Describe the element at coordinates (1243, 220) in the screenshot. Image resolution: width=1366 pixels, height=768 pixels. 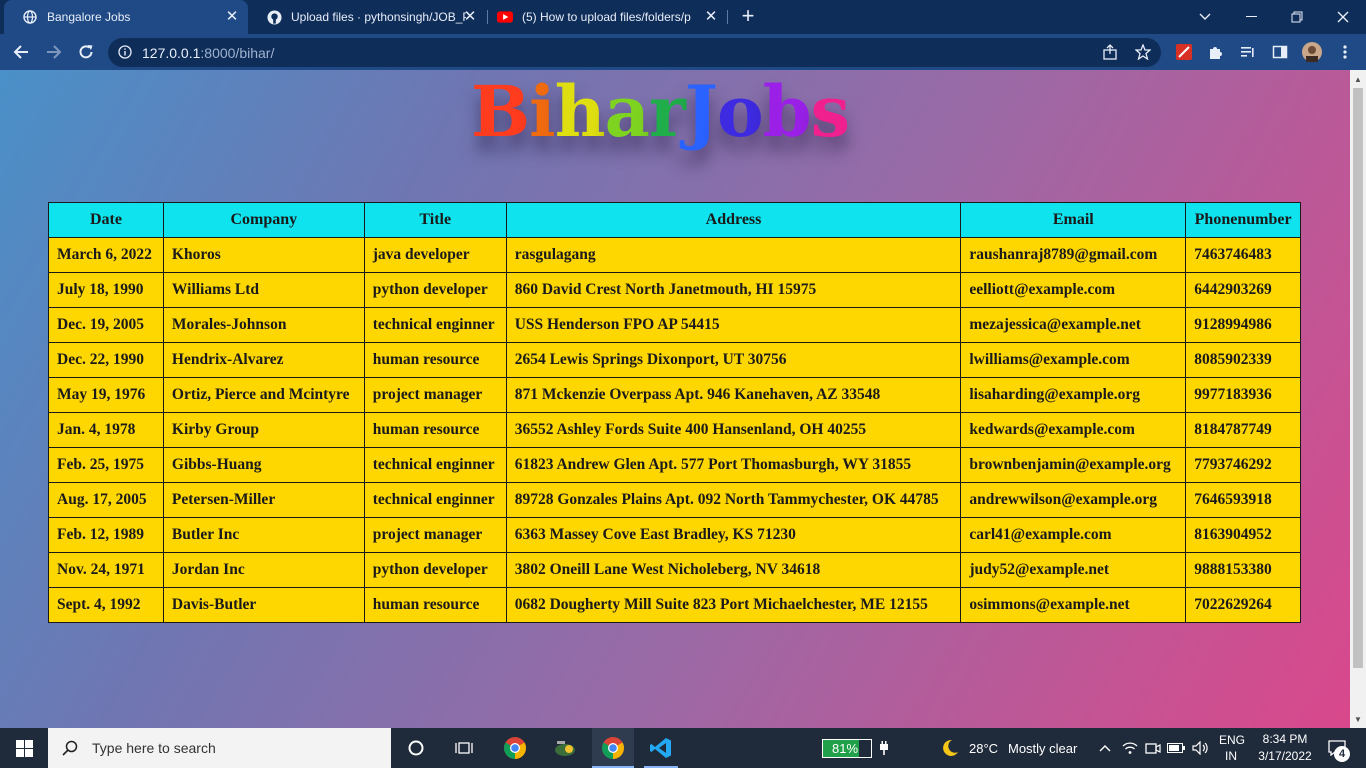
I see `column-header: Phonenumber` at that location.